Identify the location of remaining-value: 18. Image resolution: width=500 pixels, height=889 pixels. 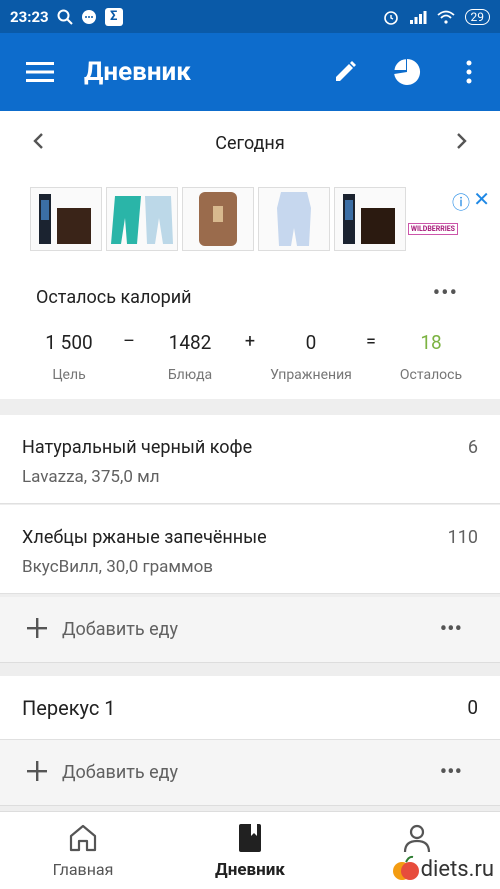
(431, 342).